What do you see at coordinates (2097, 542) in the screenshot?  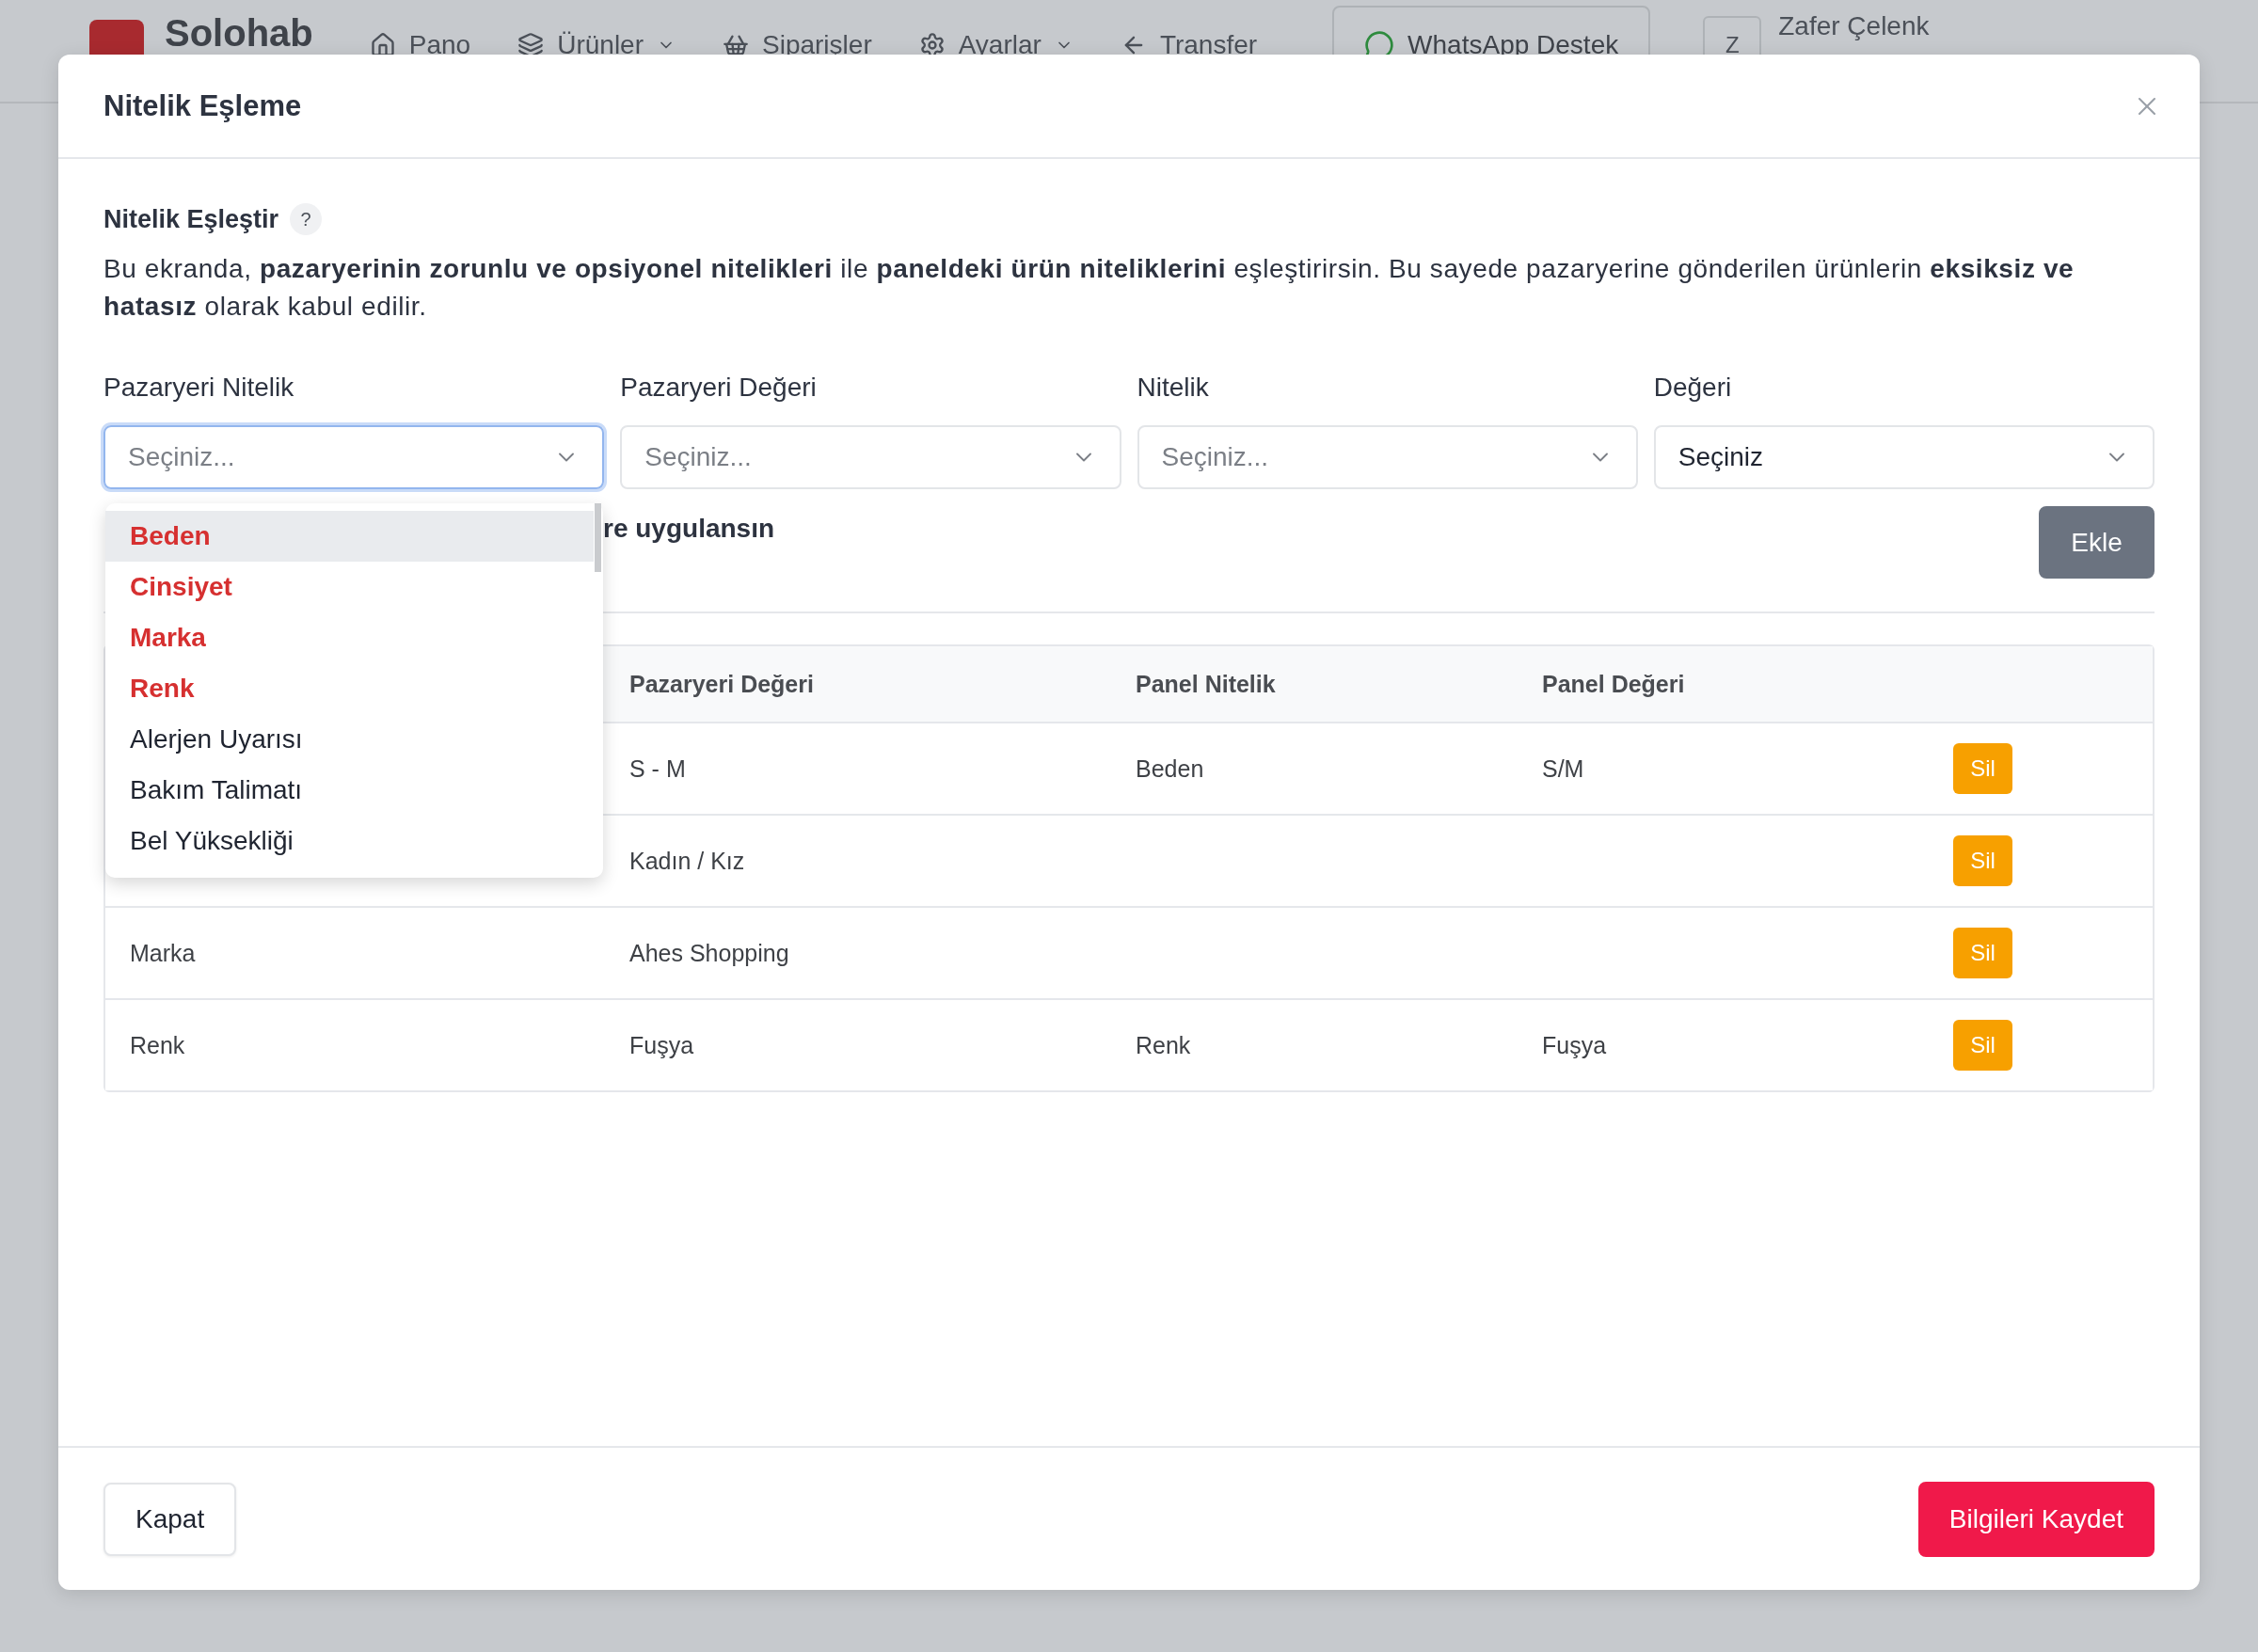 I see `add-button: Ekle` at bounding box center [2097, 542].